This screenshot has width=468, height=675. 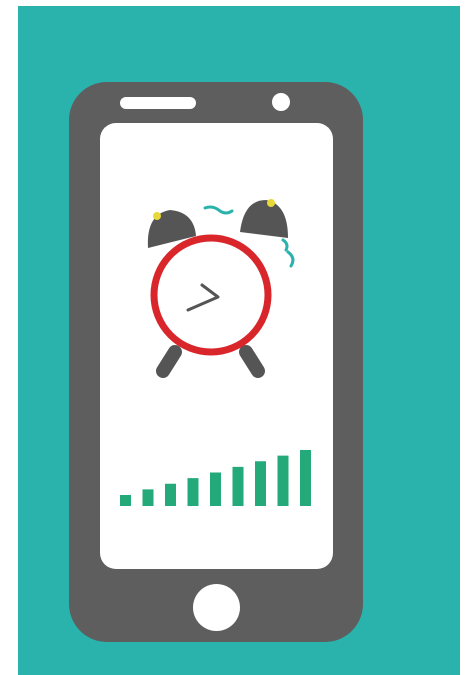 I want to click on alarm-clock-icon, so click(x=217, y=288).